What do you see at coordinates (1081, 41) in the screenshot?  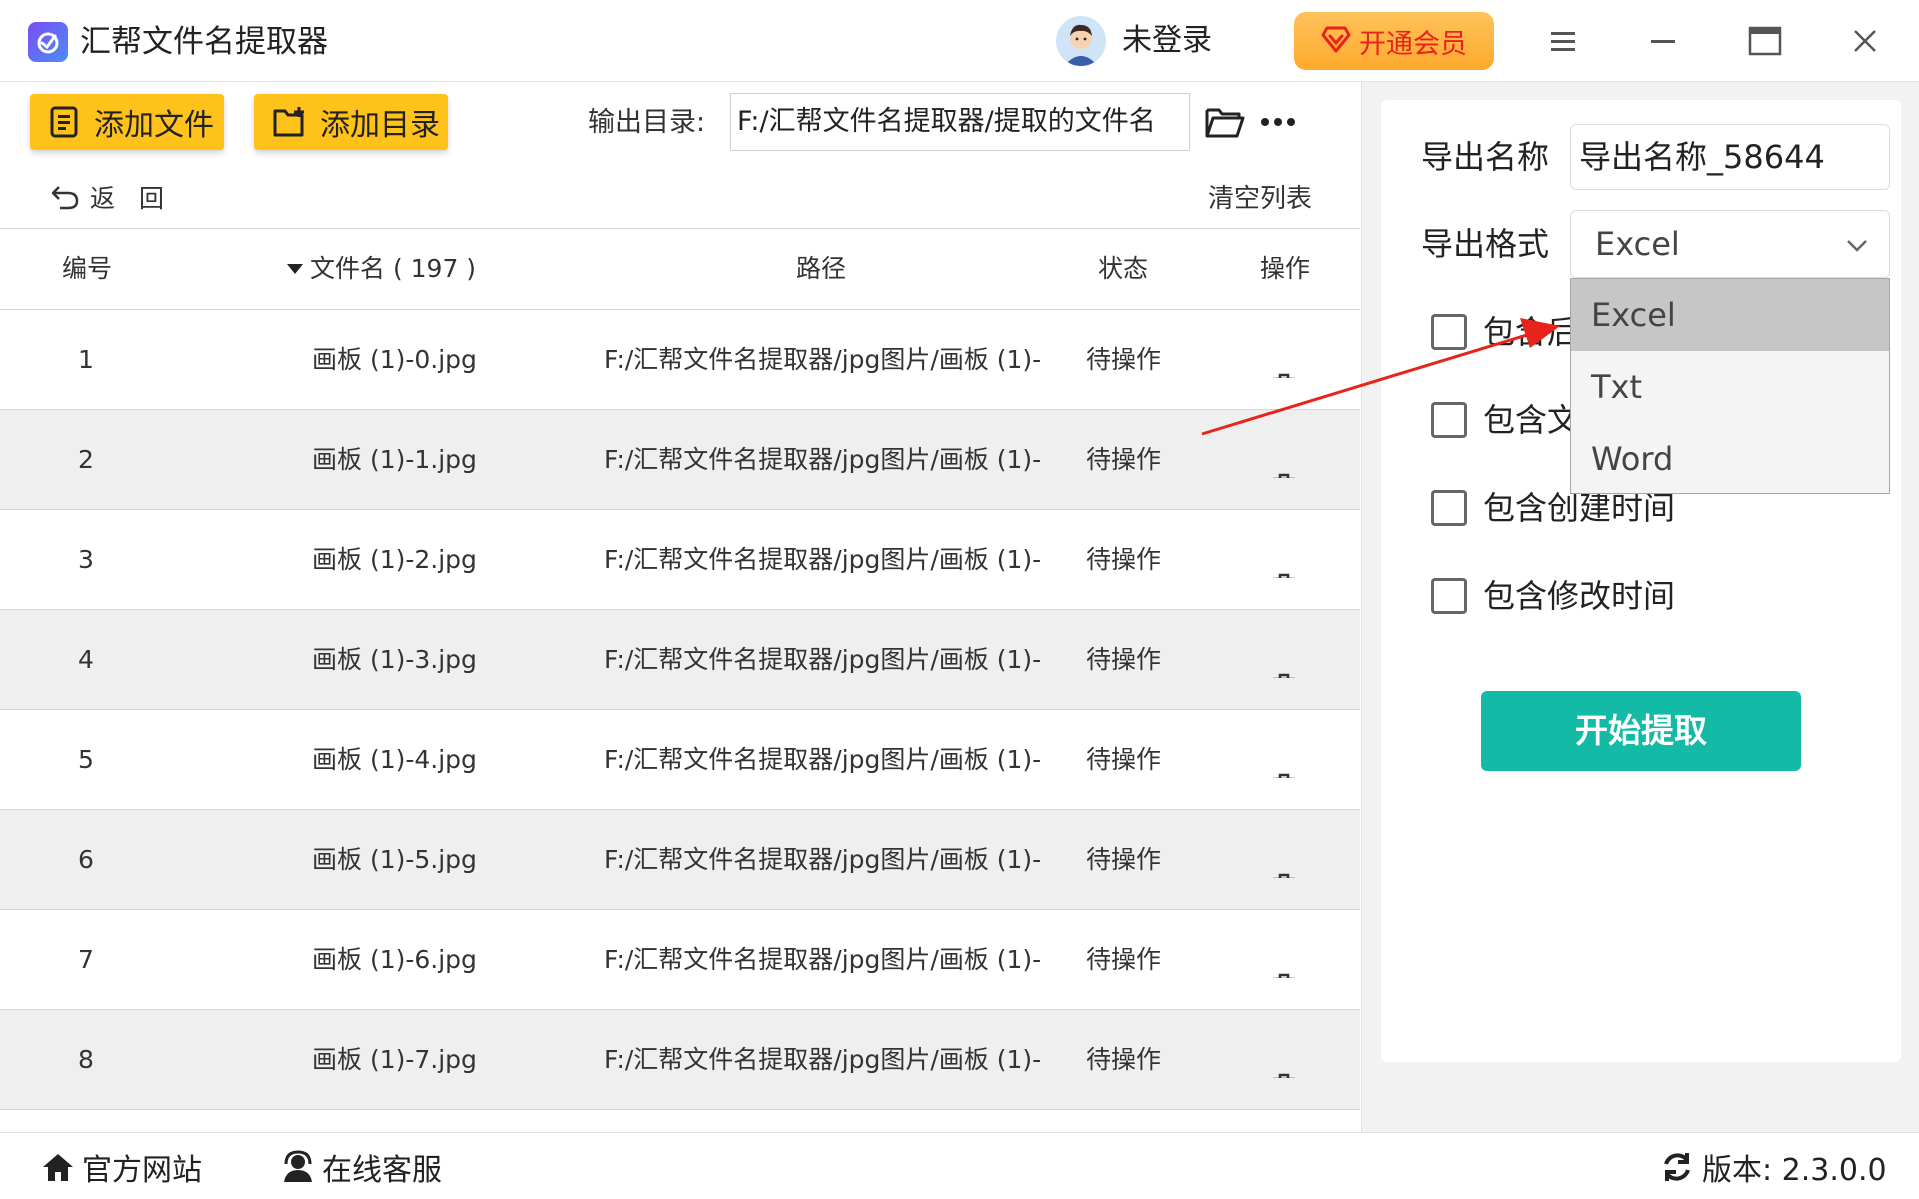 I see `user-avatar-icon` at bounding box center [1081, 41].